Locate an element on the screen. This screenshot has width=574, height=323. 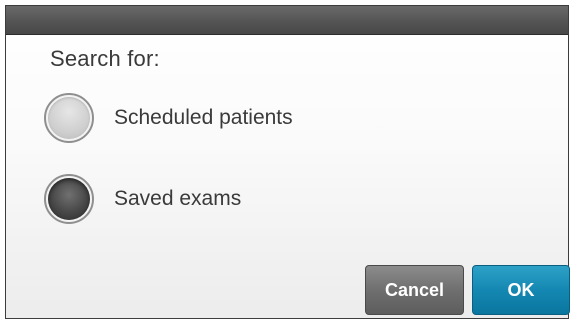
saved-exams-label: Saved exams is located at coordinates (178, 198).